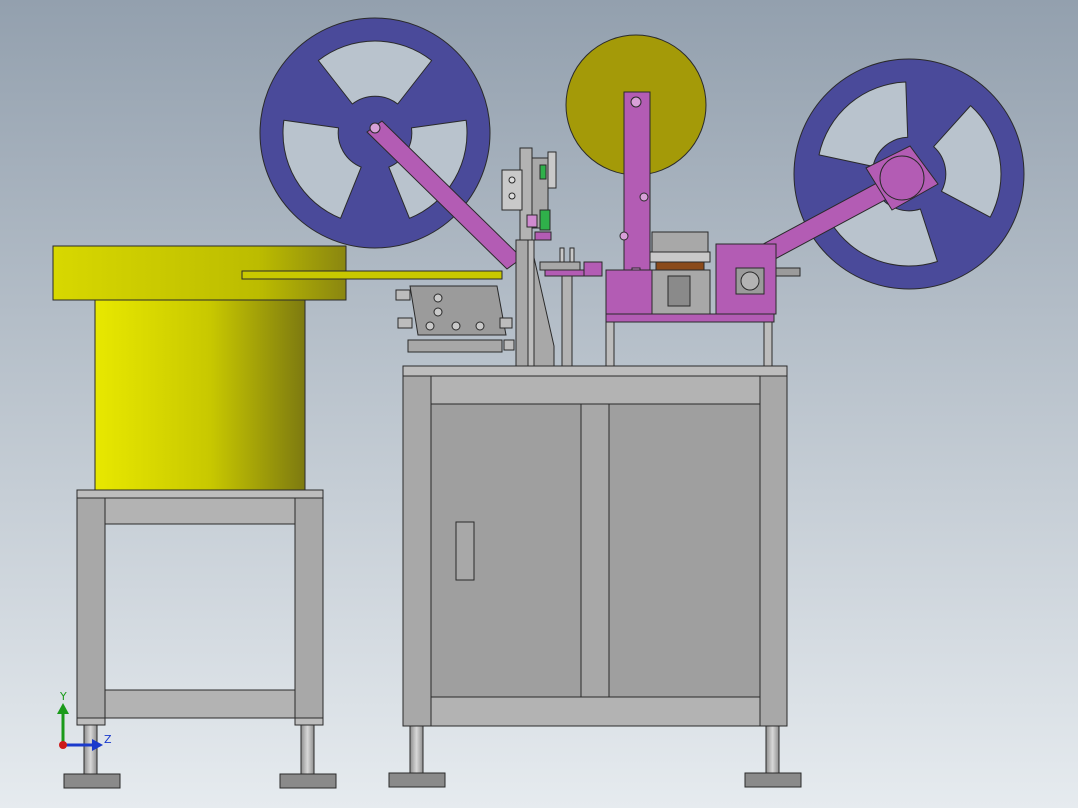  Describe the element at coordinates (595, 371) in the screenshot. I see `cabinet-top-plate` at that location.